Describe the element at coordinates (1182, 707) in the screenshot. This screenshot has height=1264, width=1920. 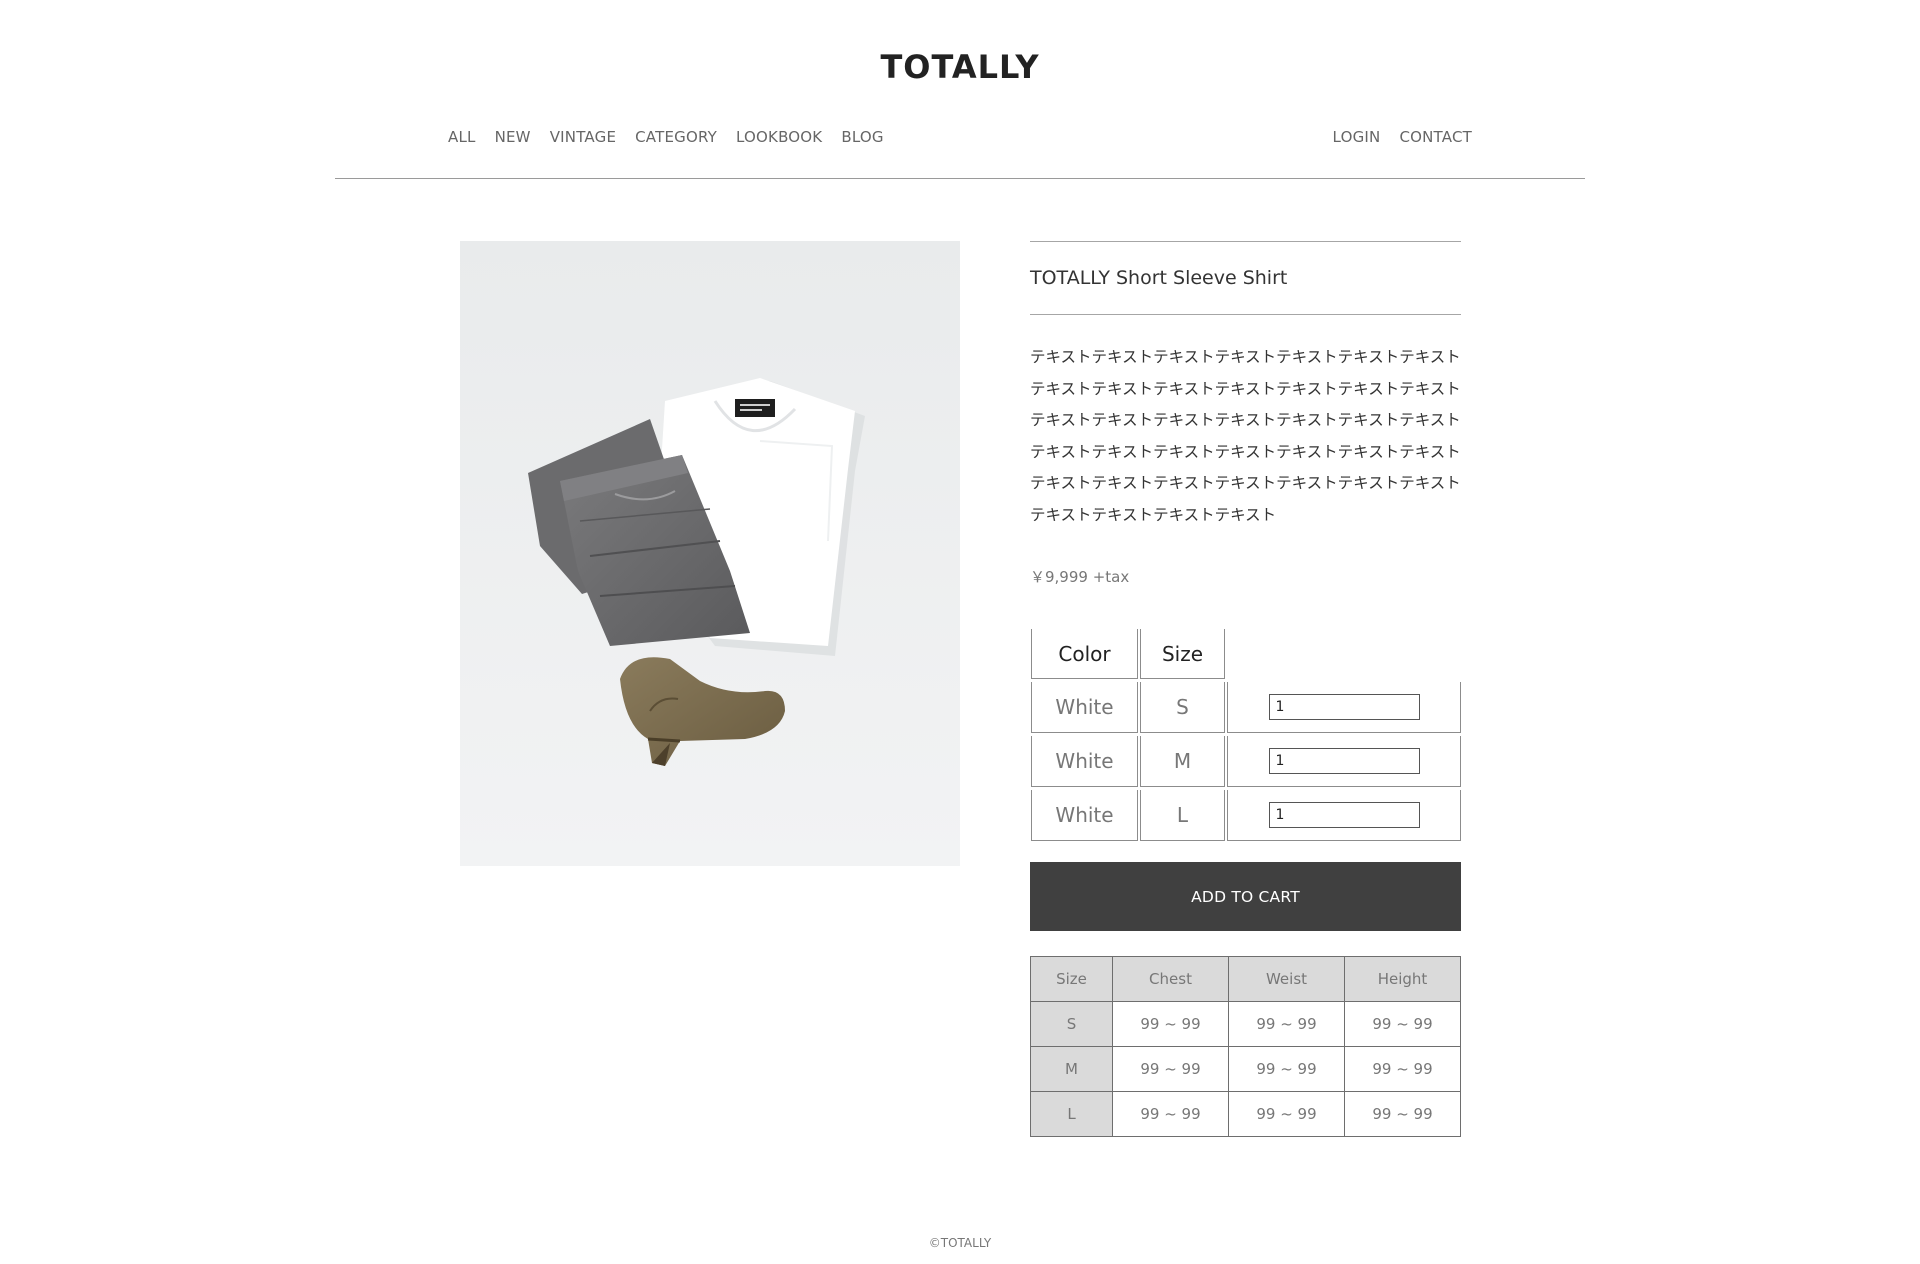
I see `variant-size: S` at that location.